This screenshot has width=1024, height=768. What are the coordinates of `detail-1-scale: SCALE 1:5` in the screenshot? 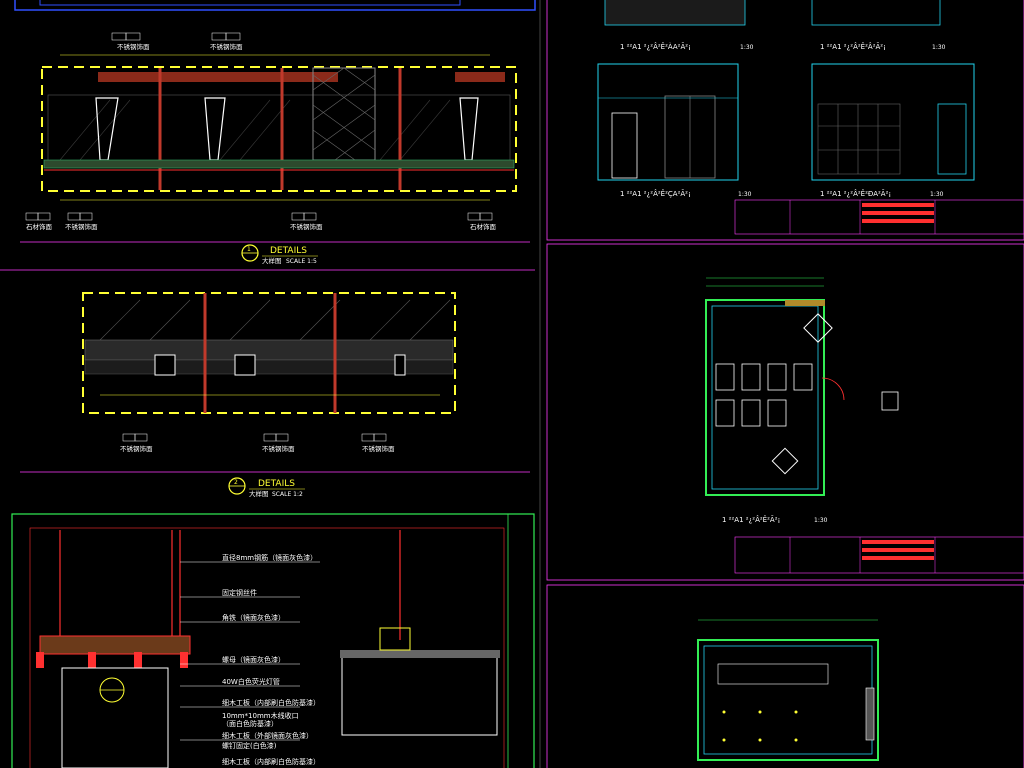 It's located at (301, 261).